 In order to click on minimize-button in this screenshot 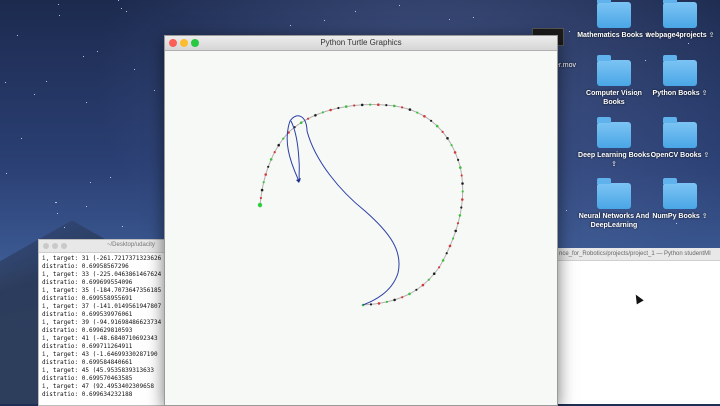, I will do `click(55, 246)`.